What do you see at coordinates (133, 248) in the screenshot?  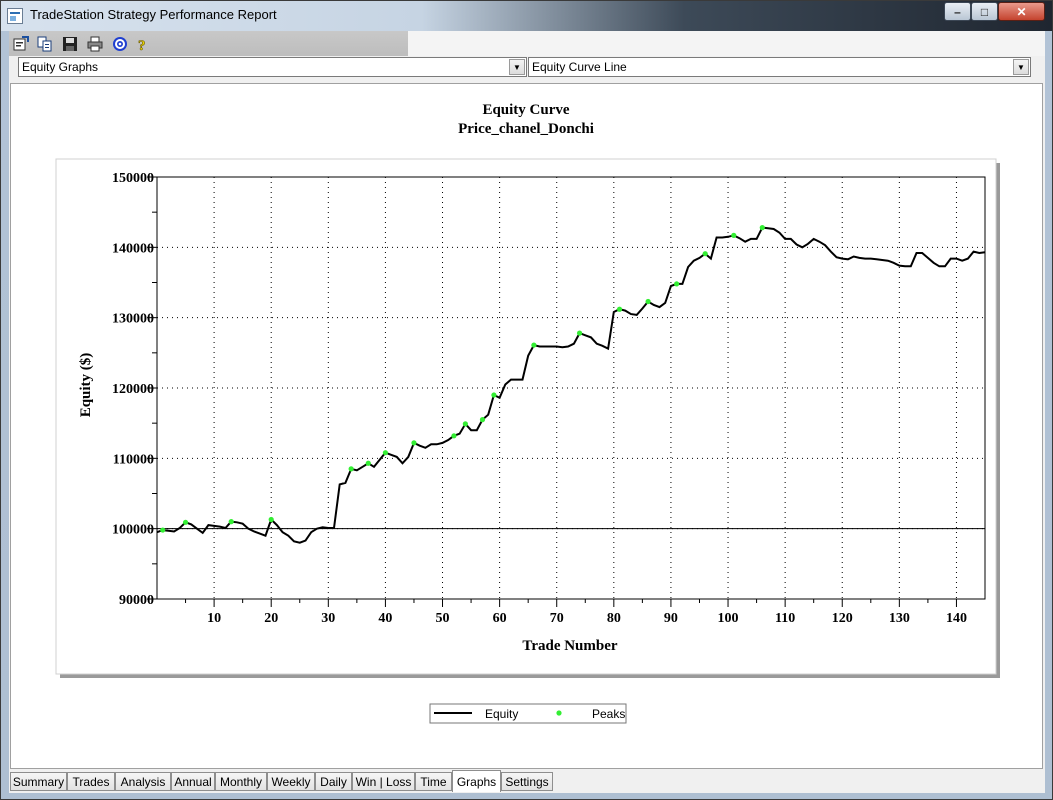 I see `y-tick-label: 140000` at bounding box center [133, 248].